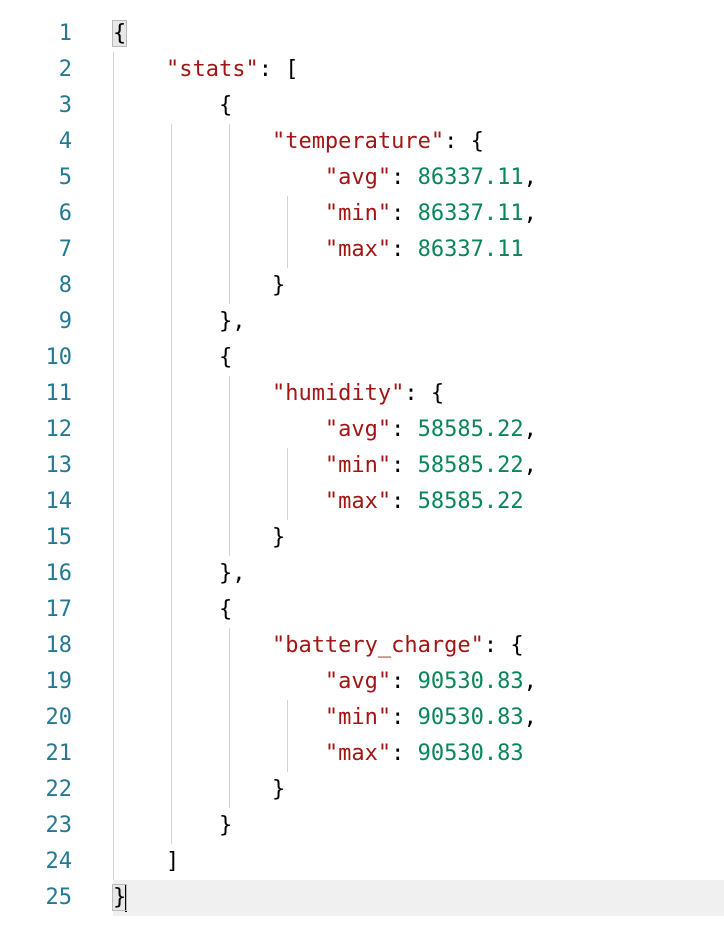 The height and width of the screenshot is (948, 724). What do you see at coordinates (65, 321) in the screenshot?
I see `line-number: 9` at bounding box center [65, 321].